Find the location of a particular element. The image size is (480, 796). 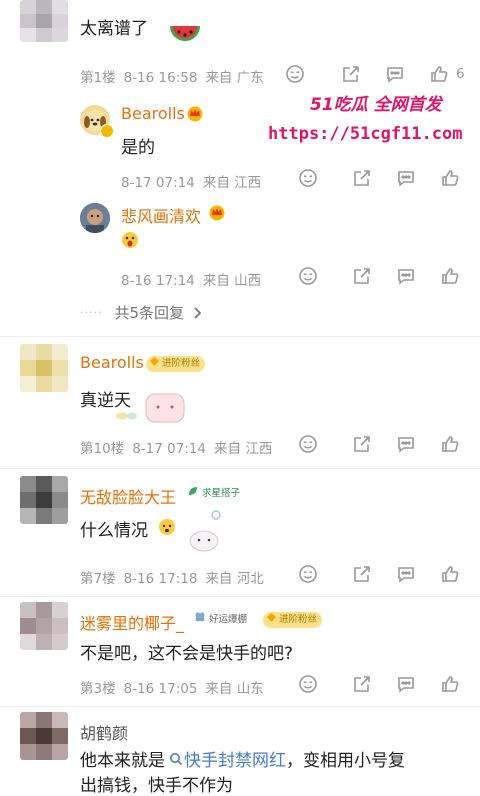

more-replies-label: 共5条回复 is located at coordinates (149, 313).